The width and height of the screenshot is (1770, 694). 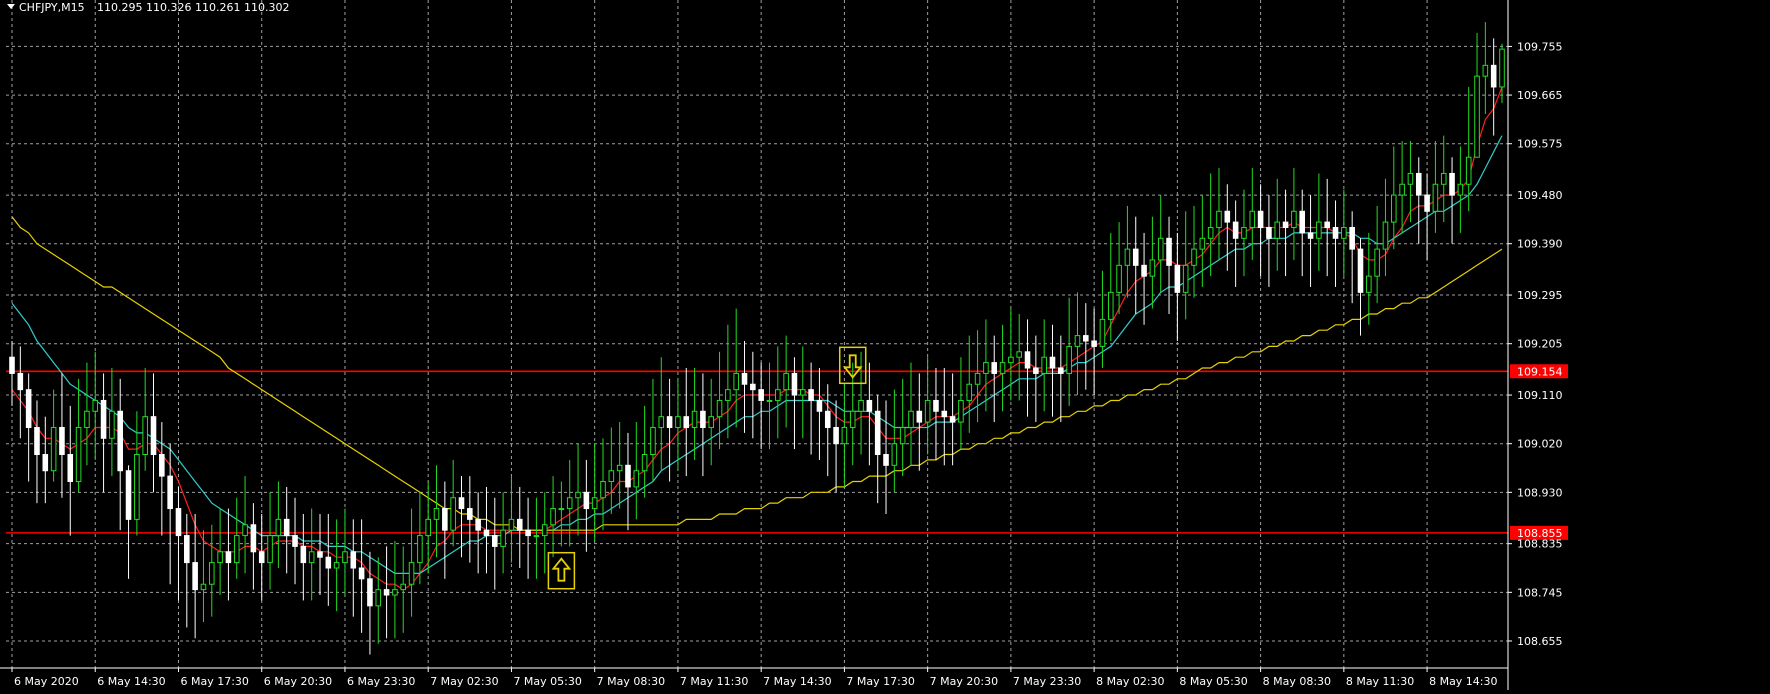 I want to click on price-tick-label: 109.110, so click(x=1540, y=395).